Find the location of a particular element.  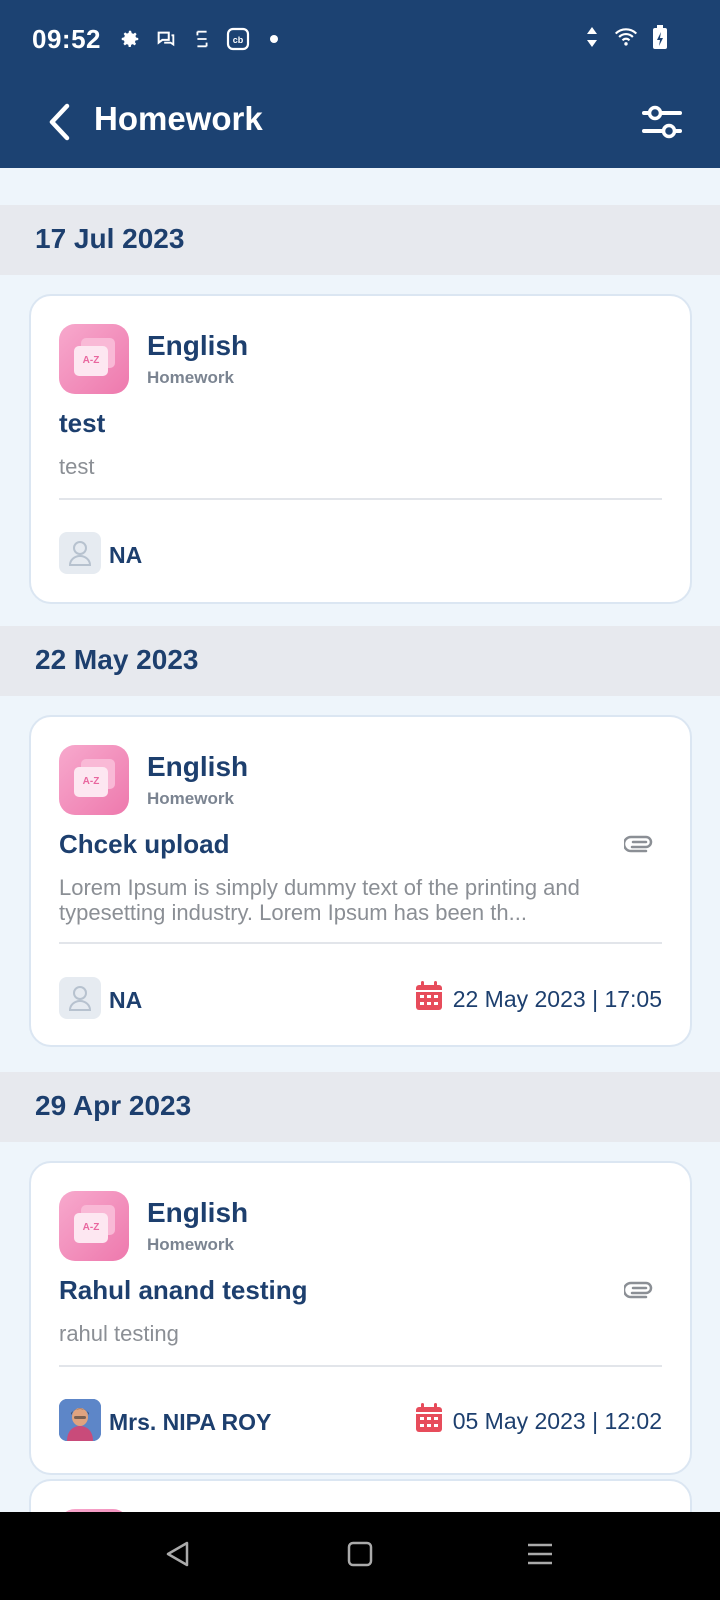

teacher-name: Mrs. NIPA ROY is located at coordinates (190, 1422).